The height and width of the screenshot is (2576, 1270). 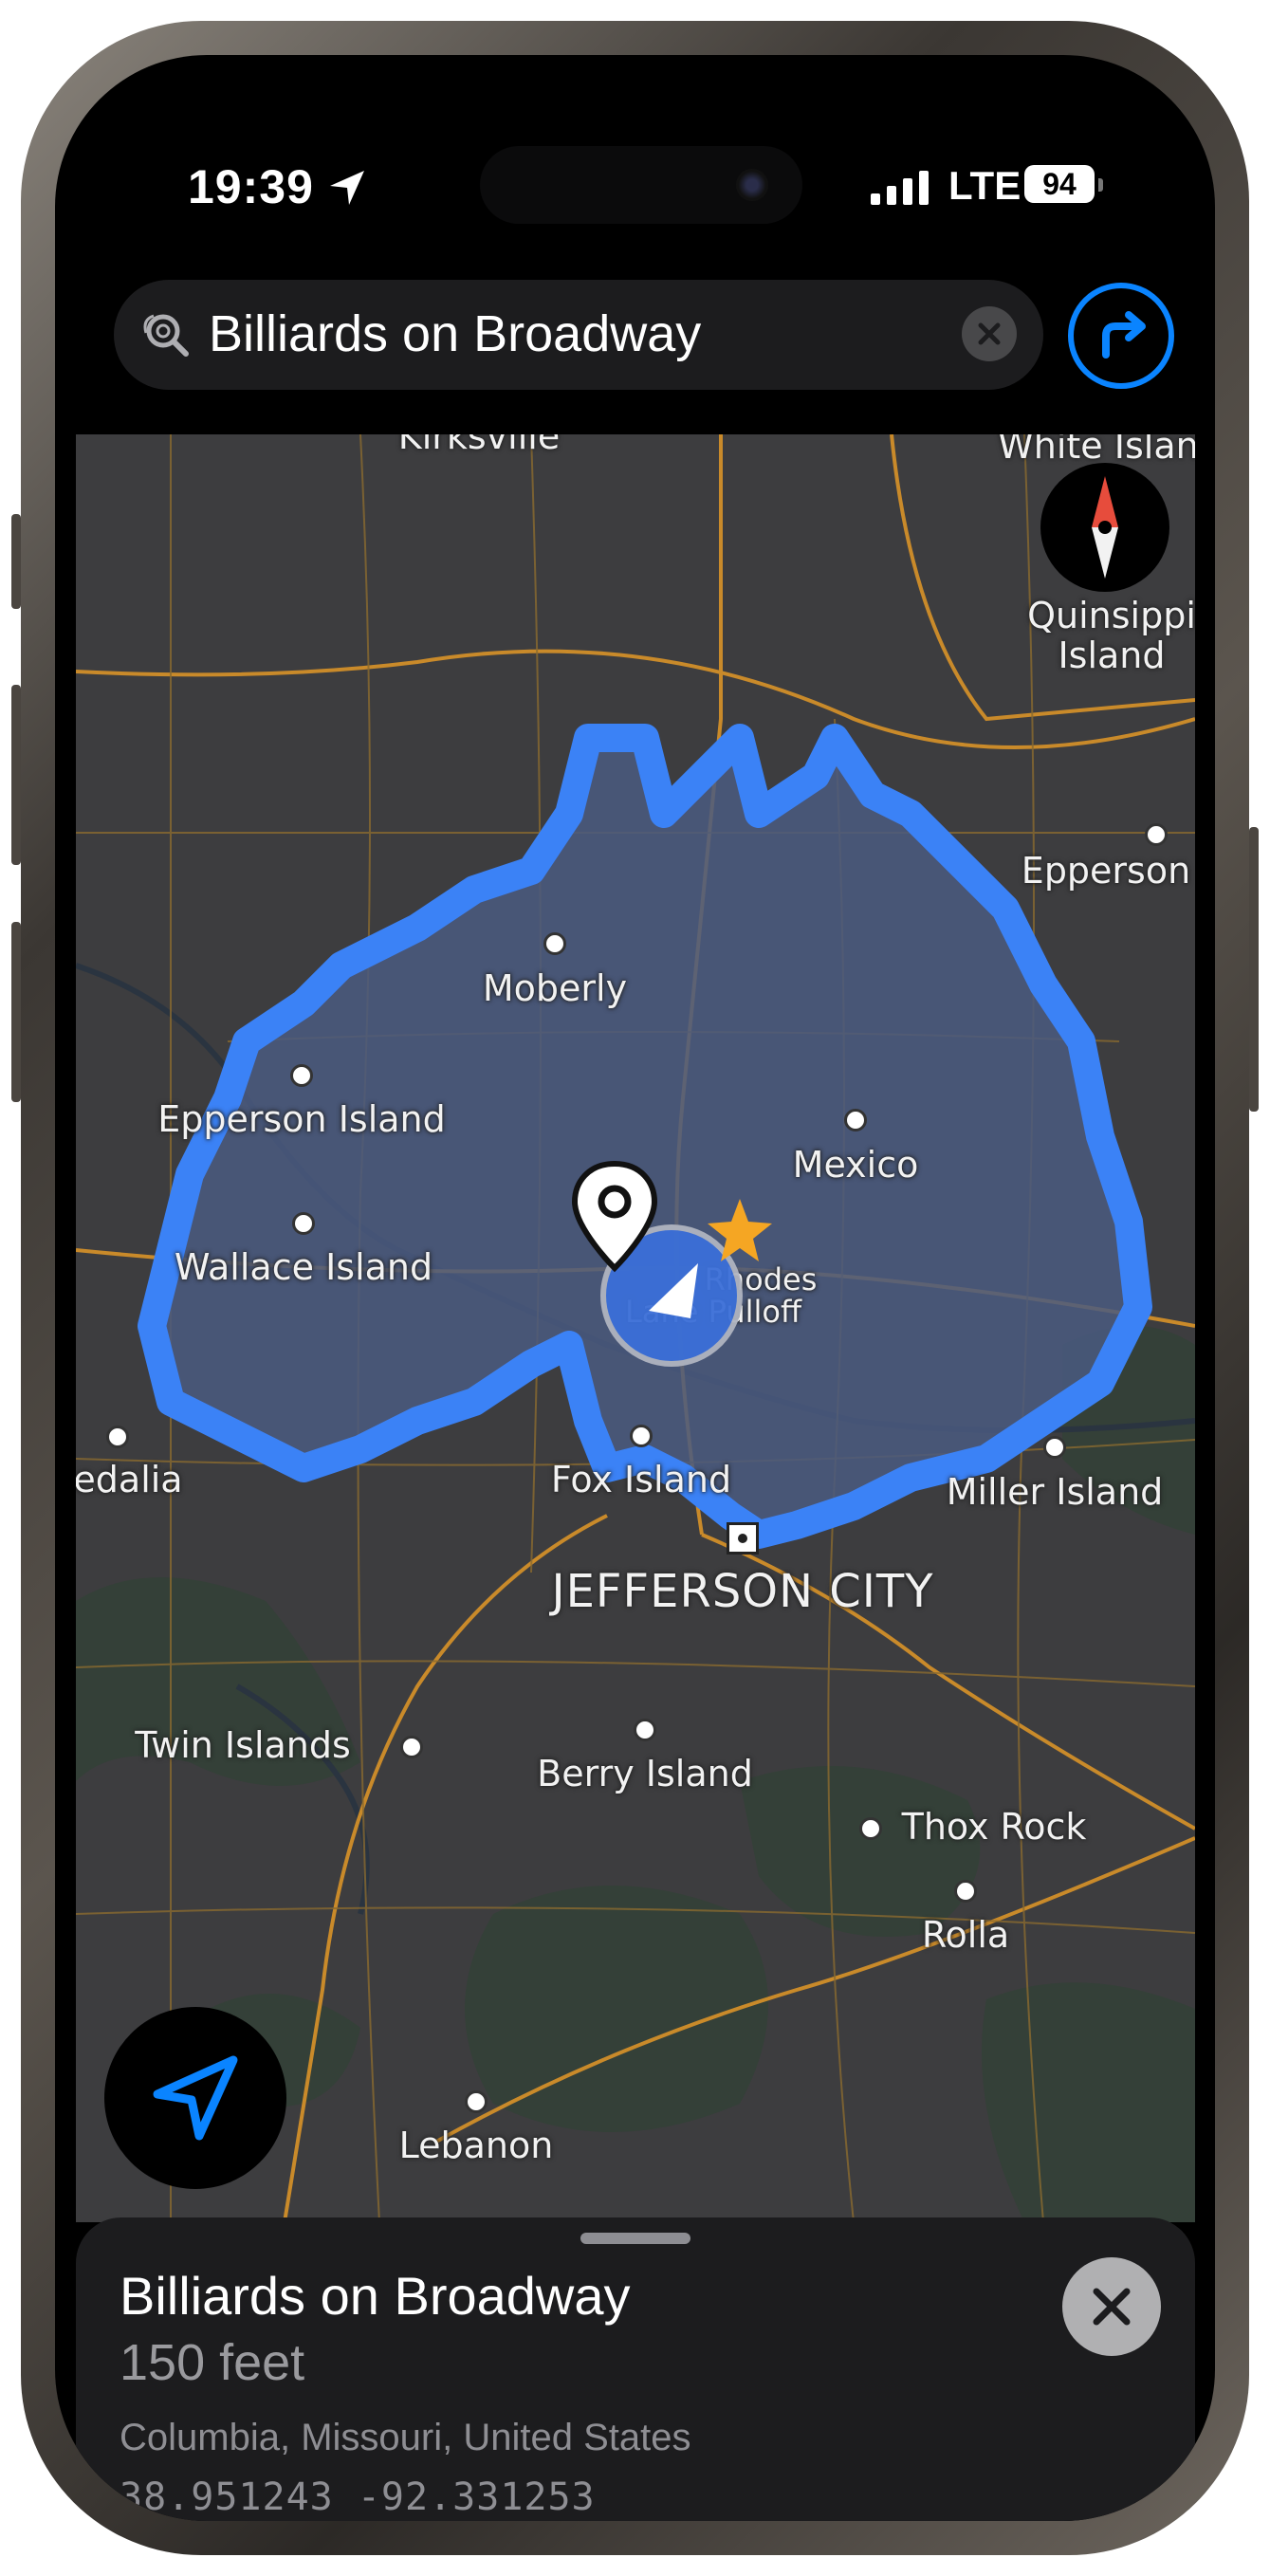 I want to click on map-label-quinsippi-island: Quinsippi Island, so click(x=1111, y=635).